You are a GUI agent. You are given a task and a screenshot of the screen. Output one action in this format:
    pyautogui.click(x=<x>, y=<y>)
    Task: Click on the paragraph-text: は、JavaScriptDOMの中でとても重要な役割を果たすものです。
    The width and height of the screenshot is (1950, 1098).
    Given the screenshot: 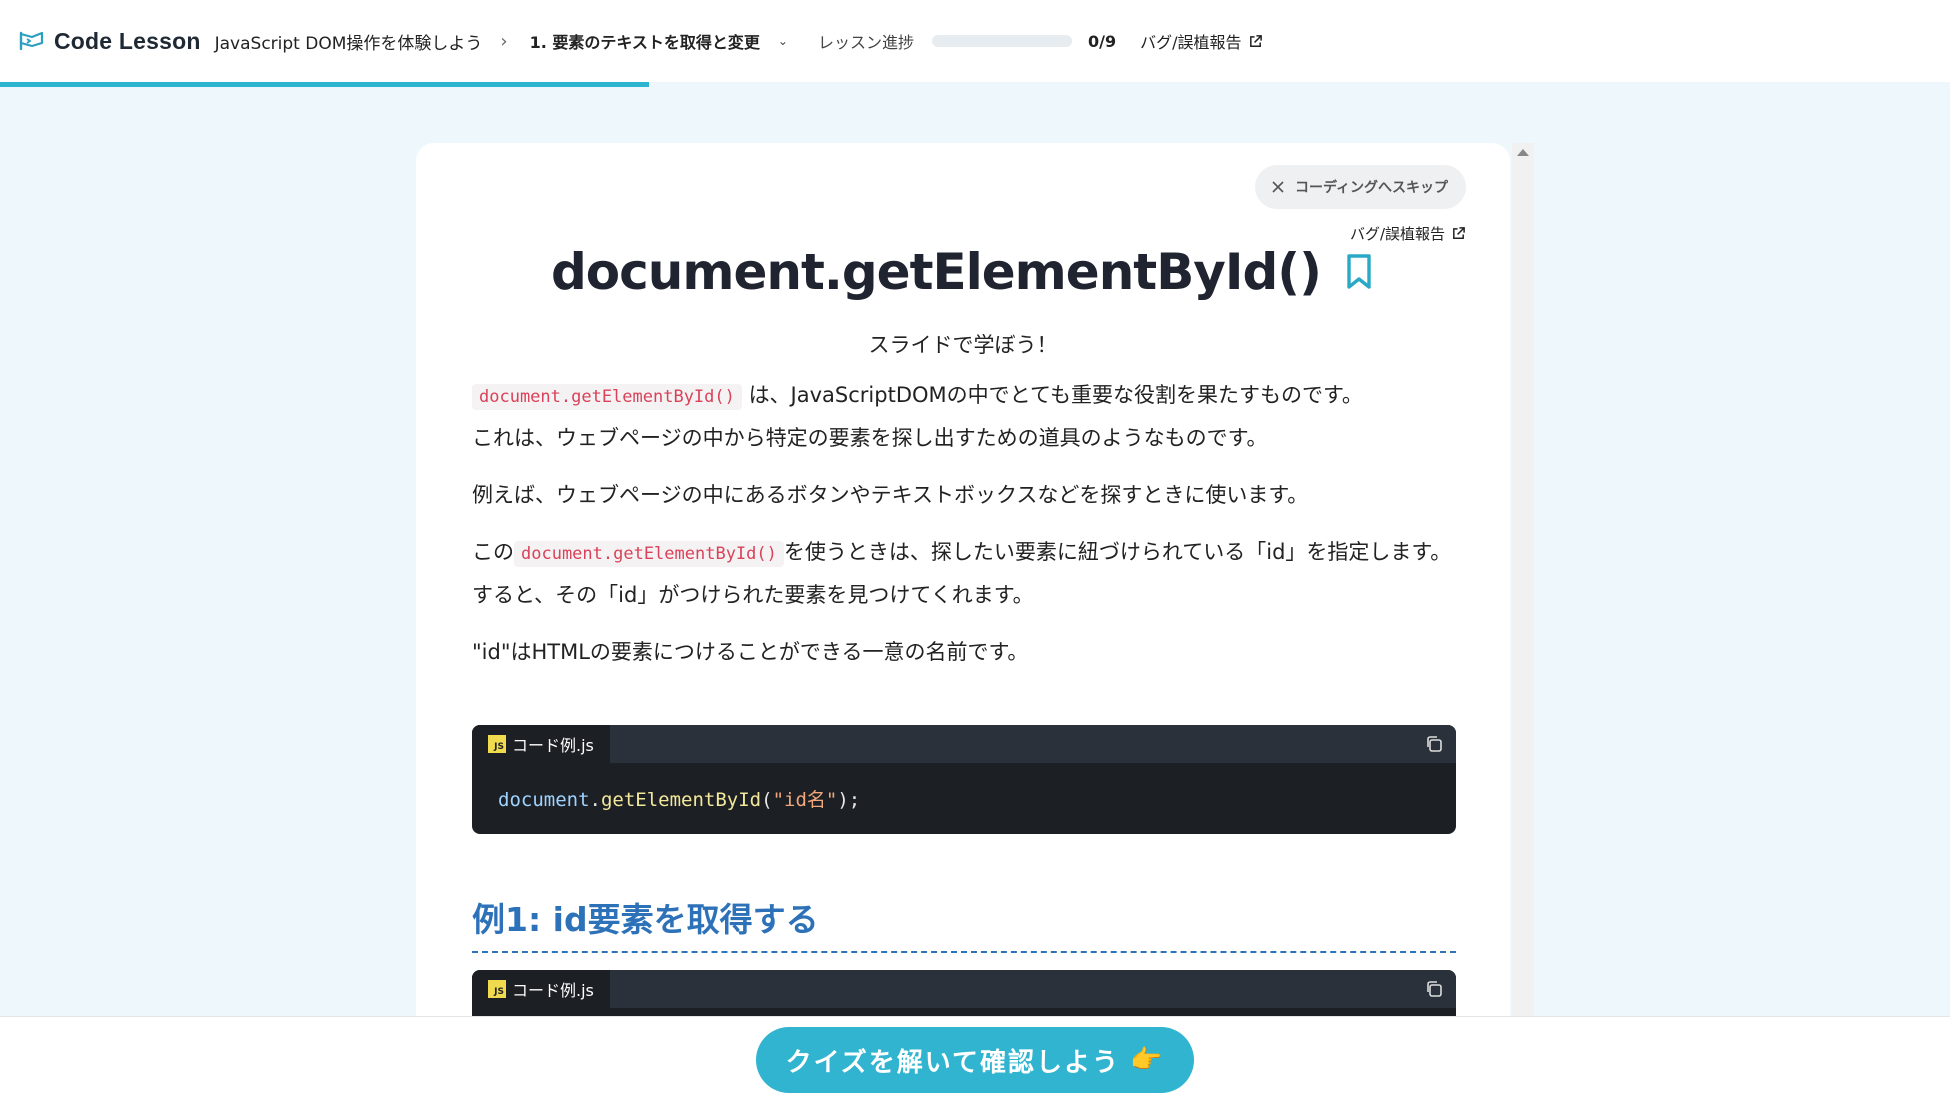 What is the action you would take?
    pyautogui.click(x=1055, y=395)
    